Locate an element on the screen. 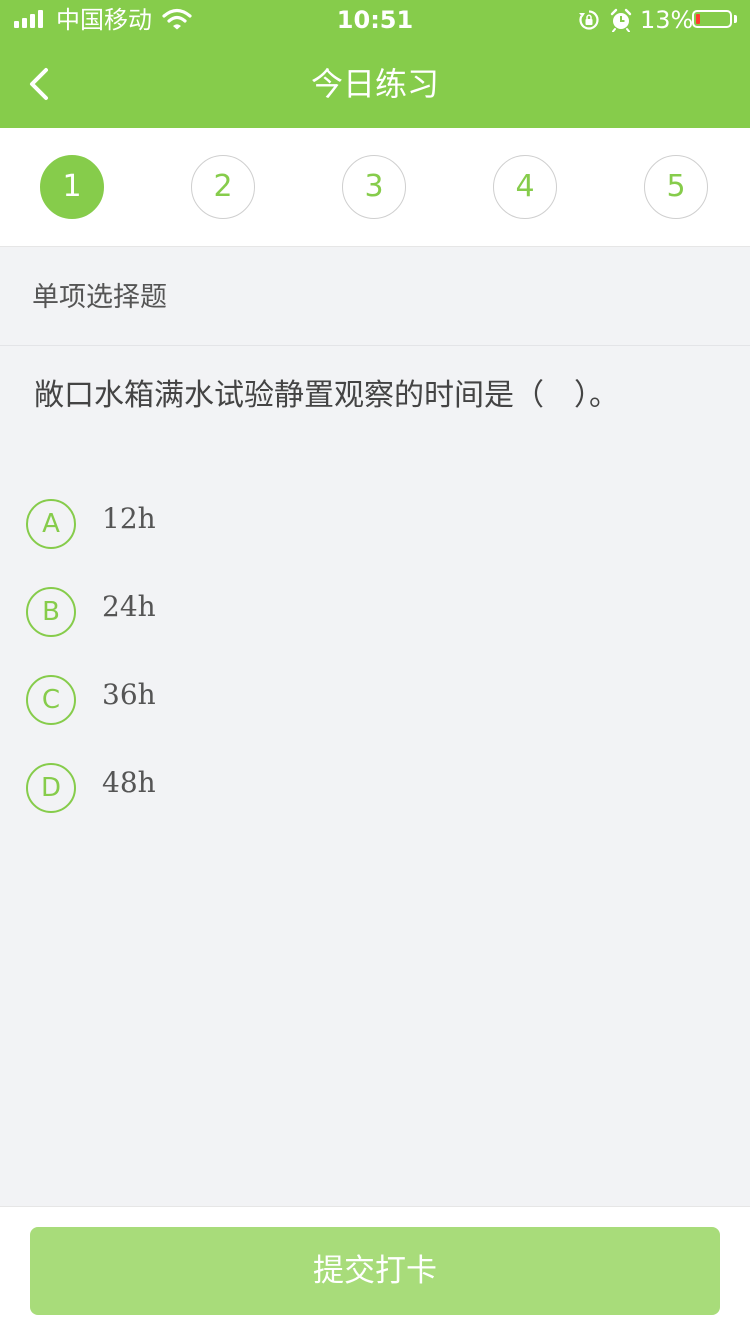  submit-checkin-button: 提交打卡 is located at coordinates (375, 1271).